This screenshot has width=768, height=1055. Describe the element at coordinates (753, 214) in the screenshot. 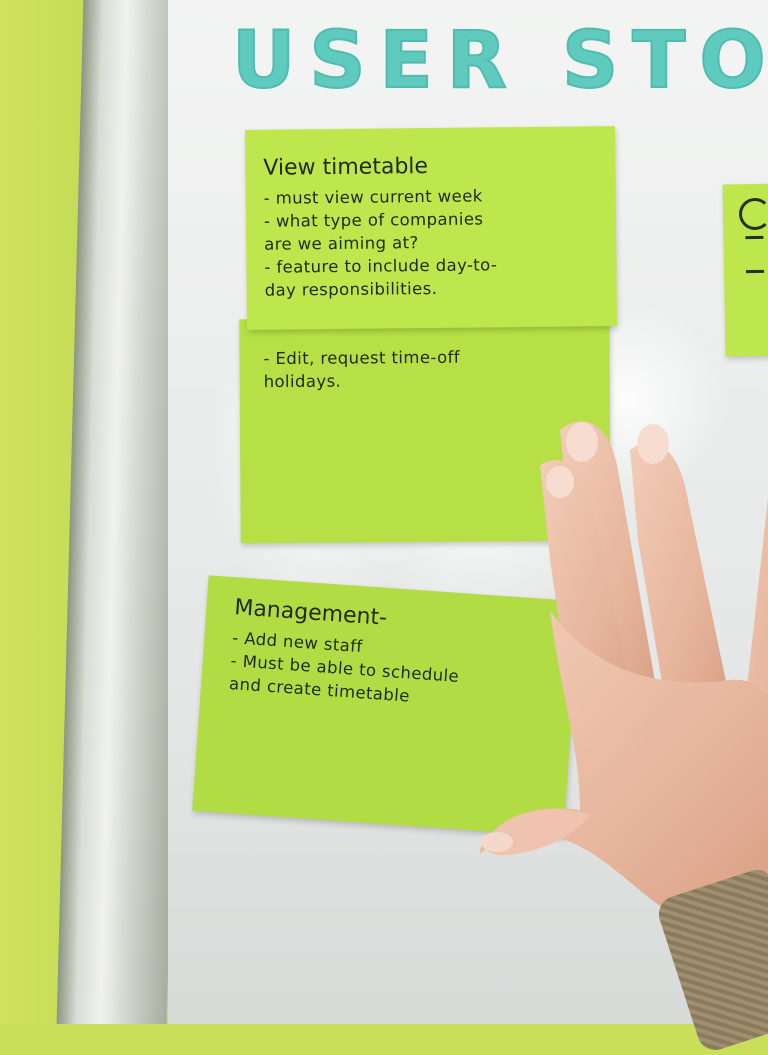

I see `partial-letter-mark` at that location.